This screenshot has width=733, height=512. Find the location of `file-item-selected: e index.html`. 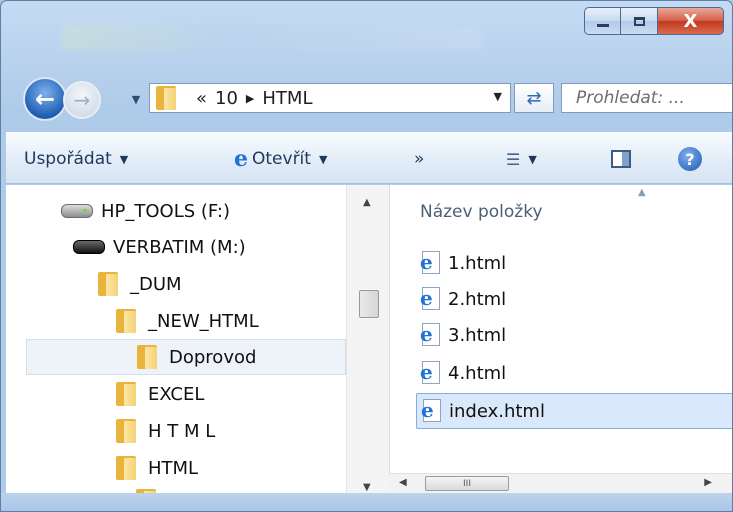

file-item-selected: e index.html is located at coordinates (574, 411).